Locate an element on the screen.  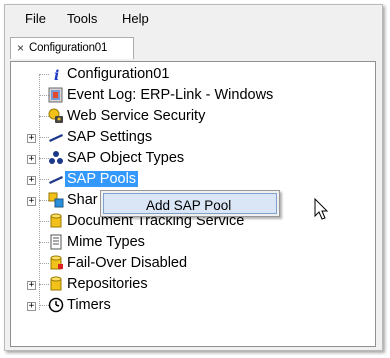
tree-item-sap-object-types: SAP Object Types is located at coordinates (191, 158).